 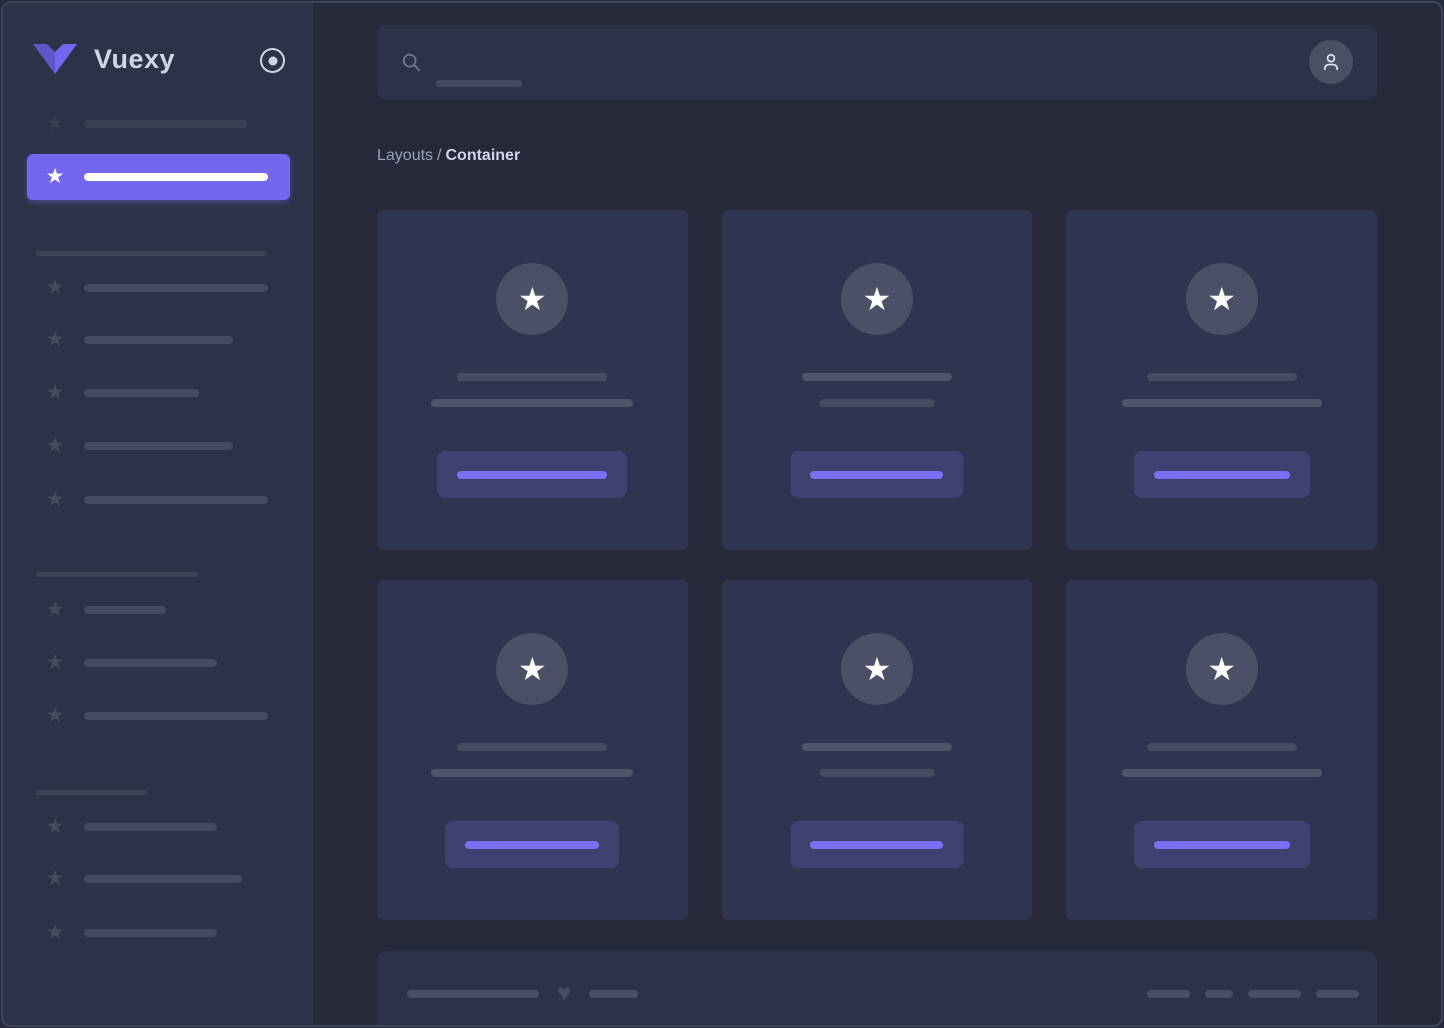 I want to click on search-icon, so click(x=411, y=62).